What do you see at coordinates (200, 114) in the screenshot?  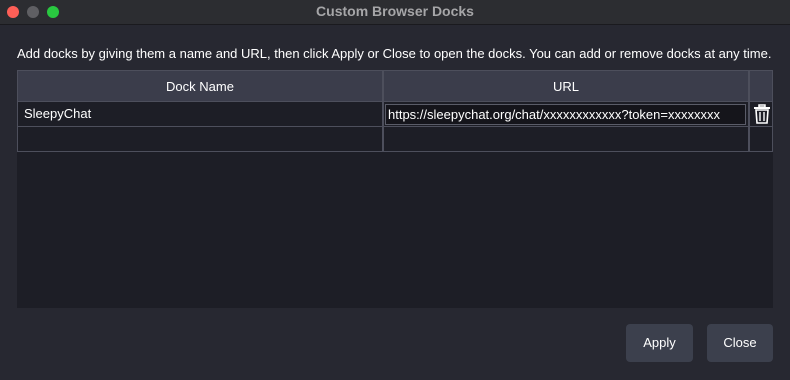 I see `dock-name-cell: SleepyChat` at bounding box center [200, 114].